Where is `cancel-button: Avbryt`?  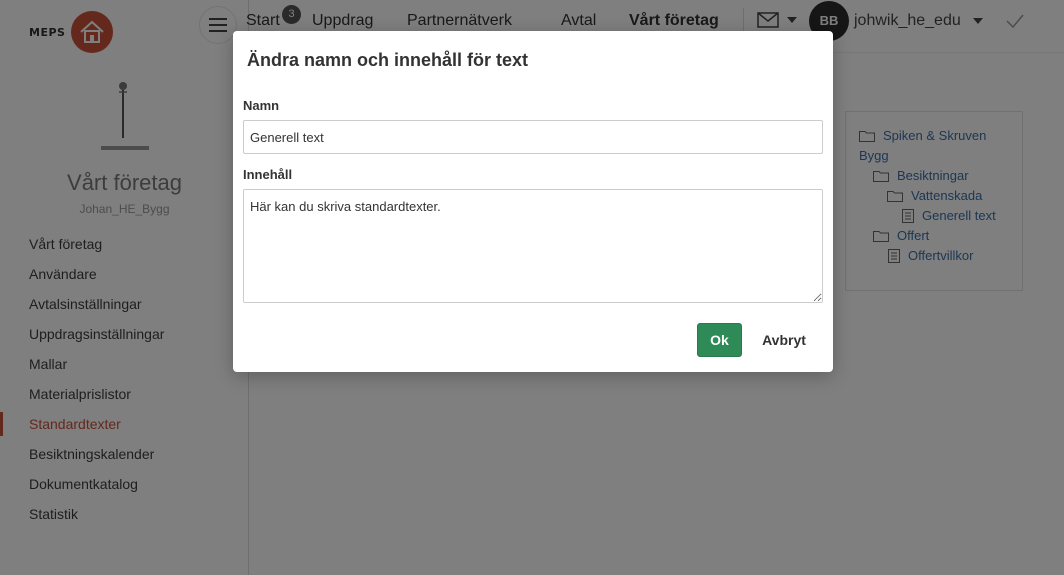 cancel-button: Avbryt is located at coordinates (784, 340).